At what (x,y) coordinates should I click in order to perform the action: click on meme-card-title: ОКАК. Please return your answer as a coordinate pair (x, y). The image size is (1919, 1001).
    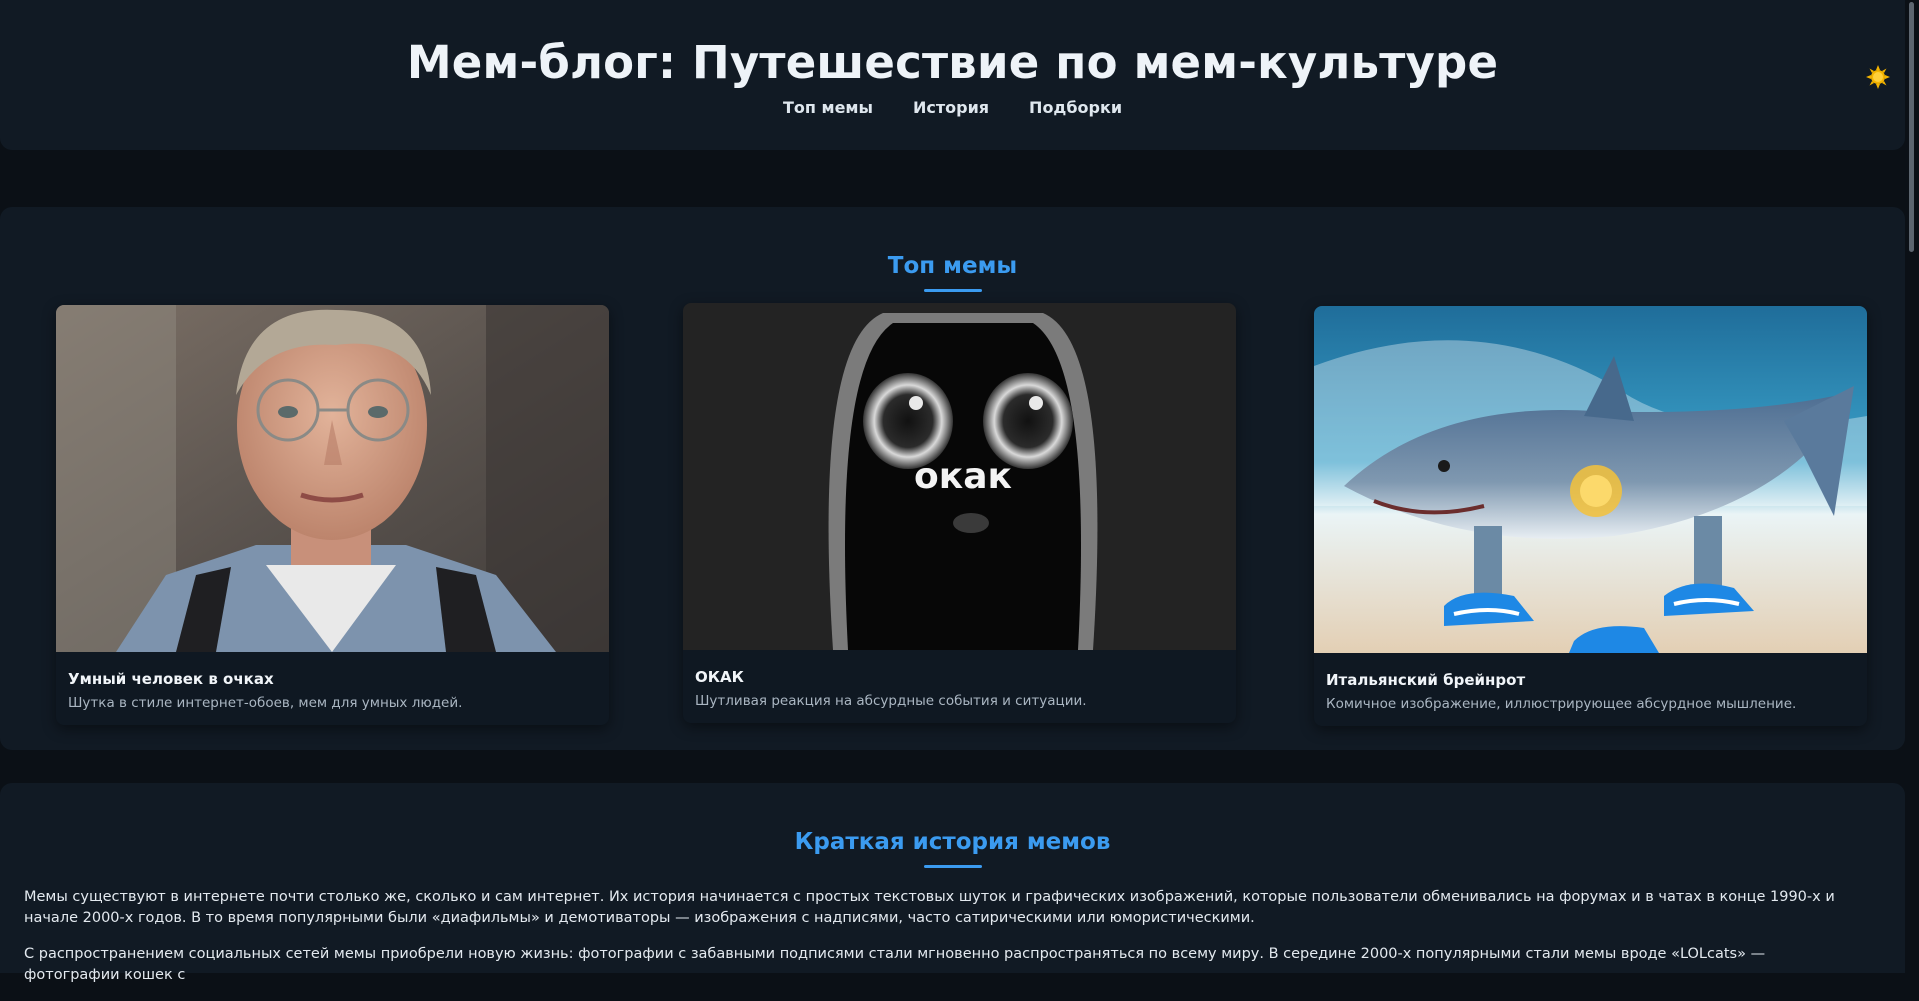
    Looking at the image, I should click on (719, 677).